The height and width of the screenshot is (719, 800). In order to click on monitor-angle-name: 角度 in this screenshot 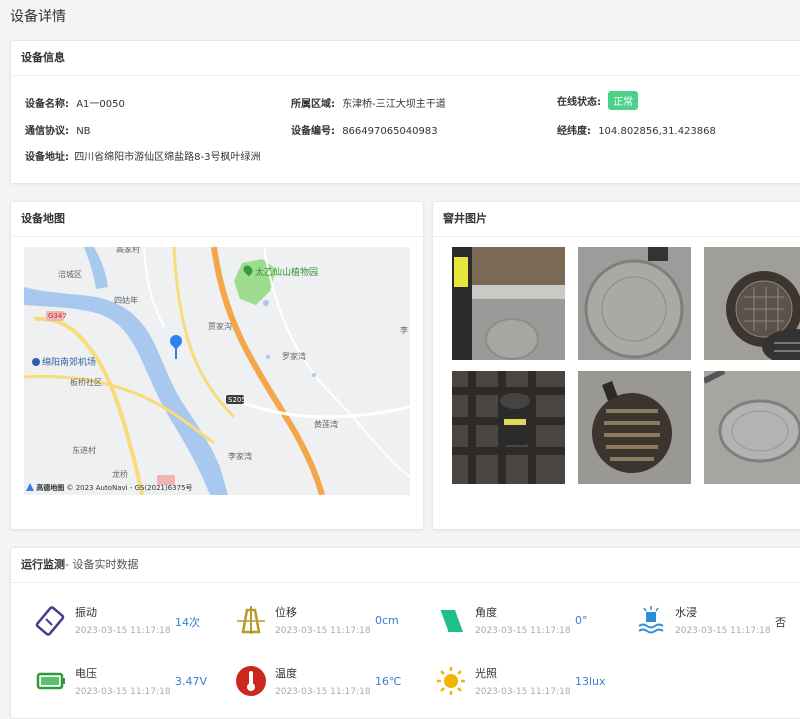, I will do `click(486, 612)`.